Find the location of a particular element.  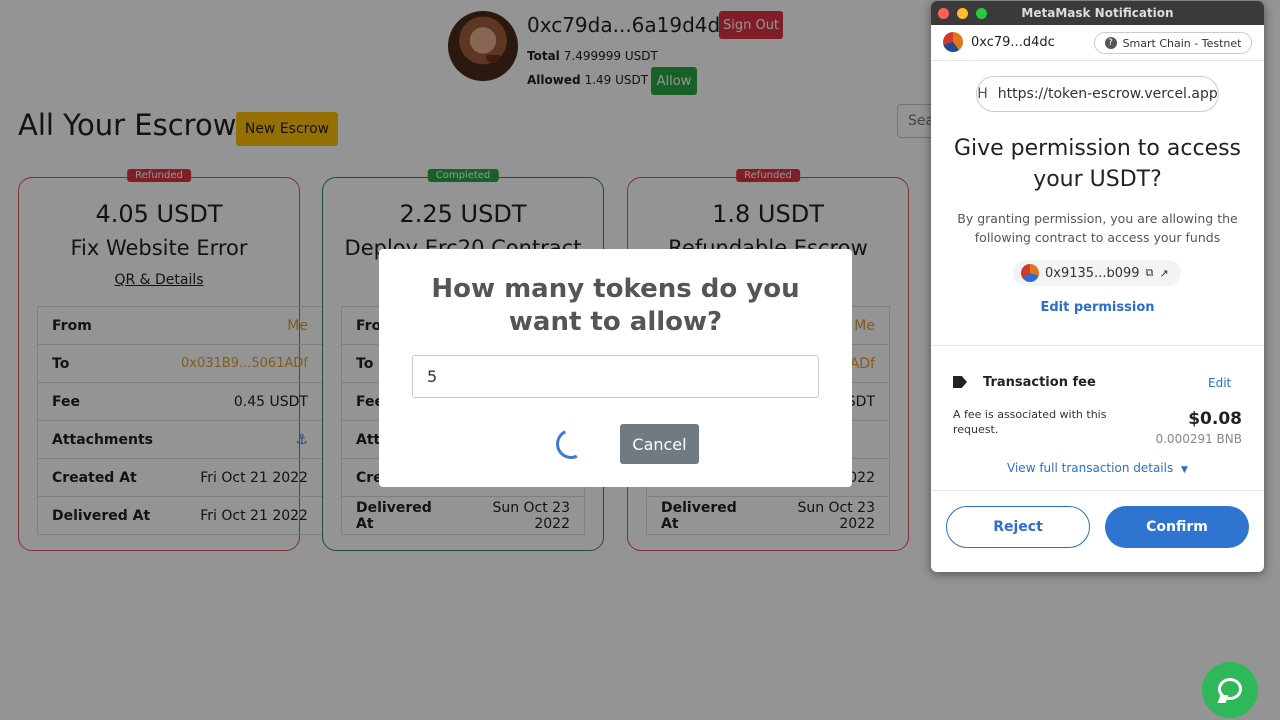

network-question-icon: ? is located at coordinates (1110, 43).